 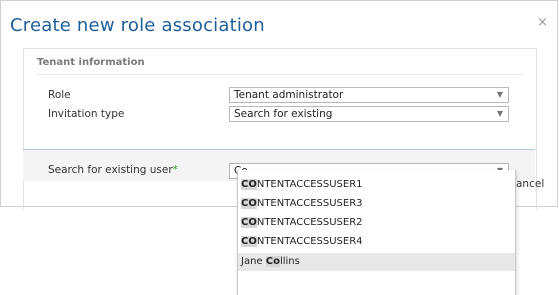 I want to click on search-user-label: Search for existing user*, so click(x=113, y=170).